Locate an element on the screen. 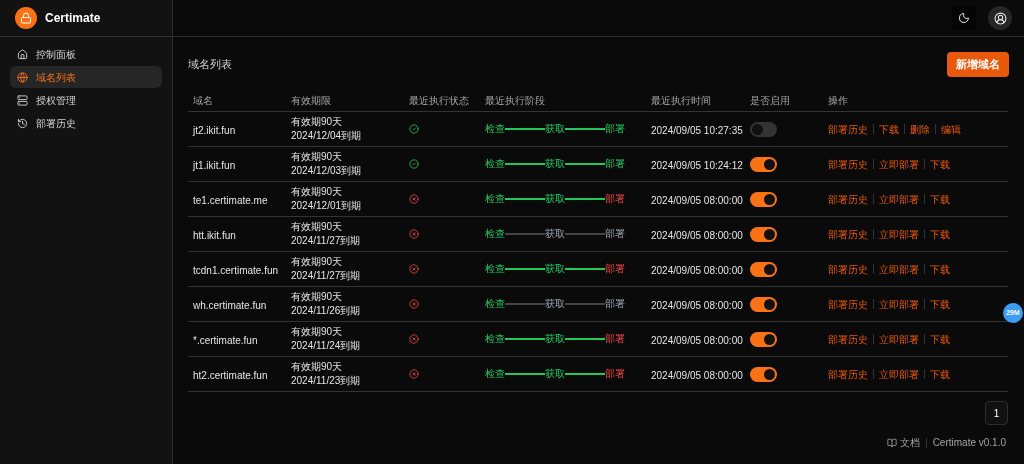 The width and height of the screenshot is (1024, 464). app-name: Certimate is located at coordinates (73, 18).